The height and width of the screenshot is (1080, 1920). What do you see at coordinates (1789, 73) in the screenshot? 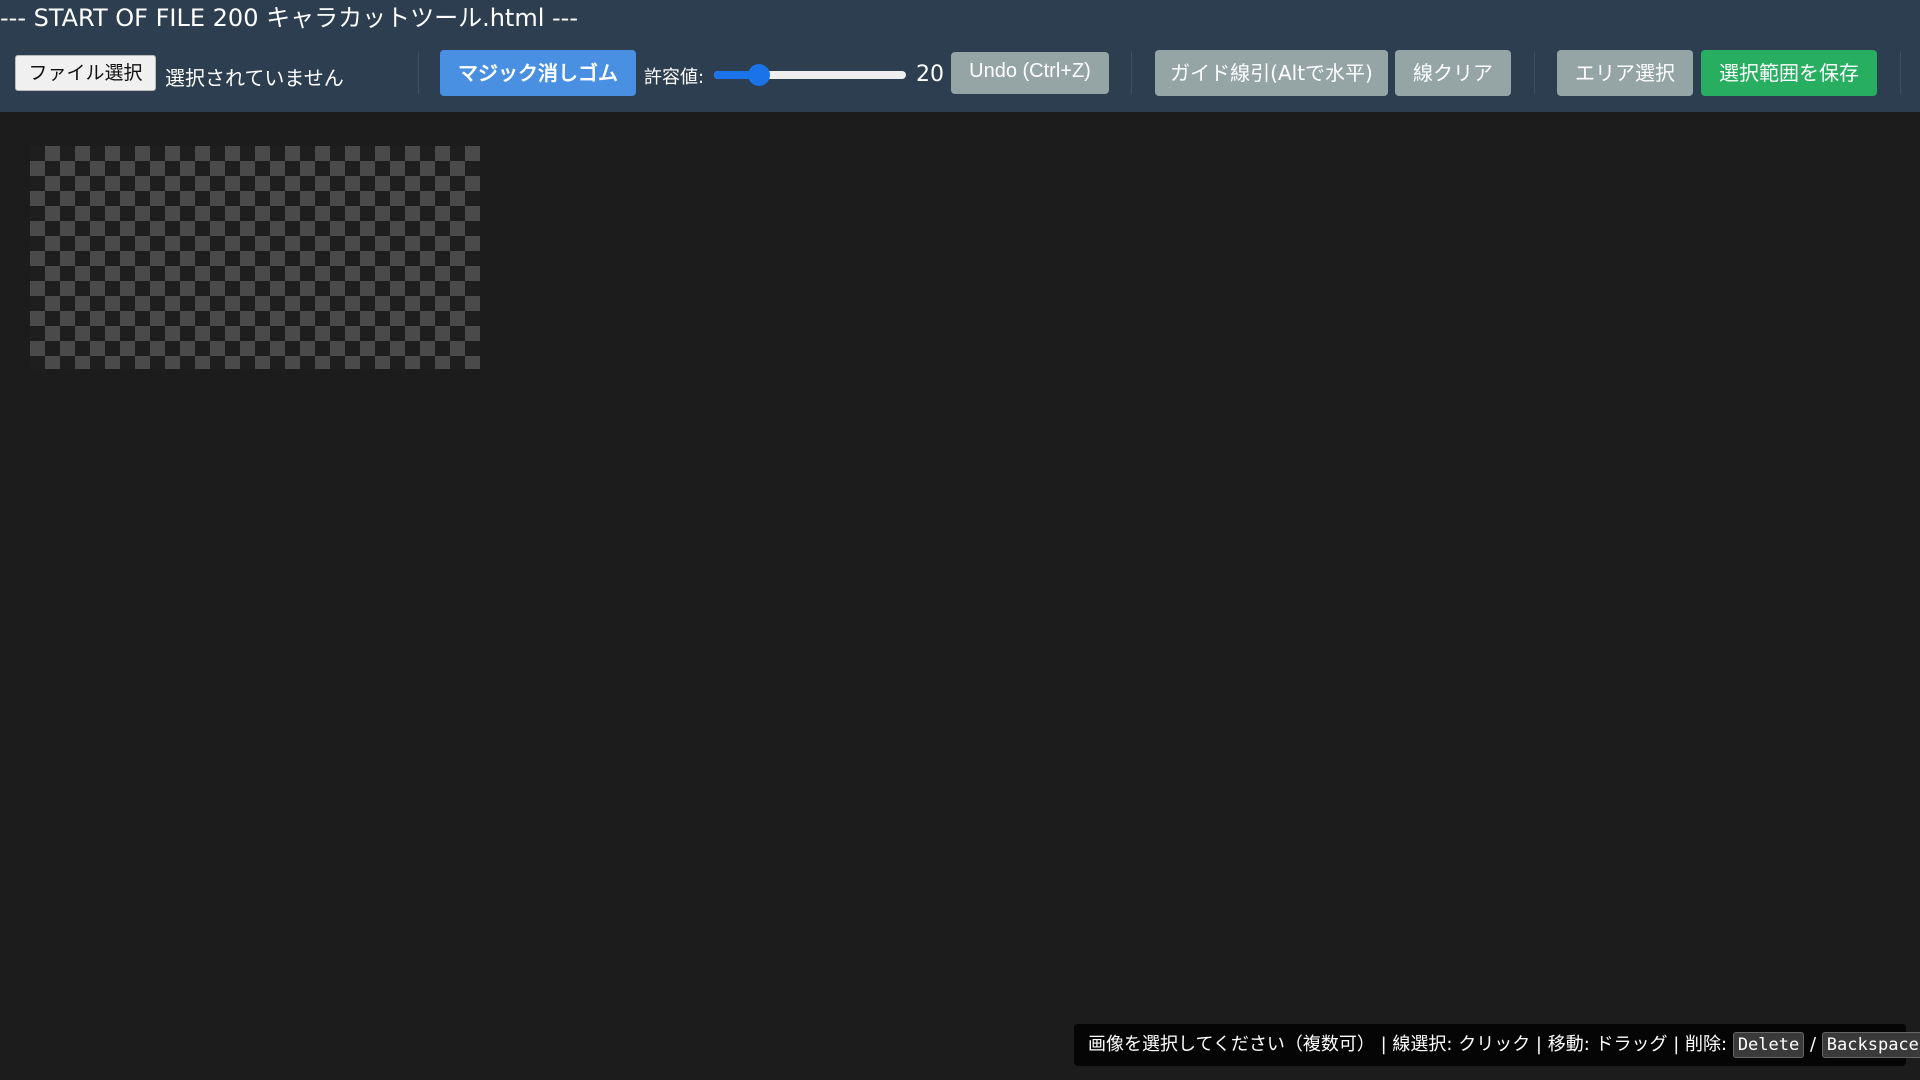
I see `save-selection-button: 選択範囲を保存` at bounding box center [1789, 73].